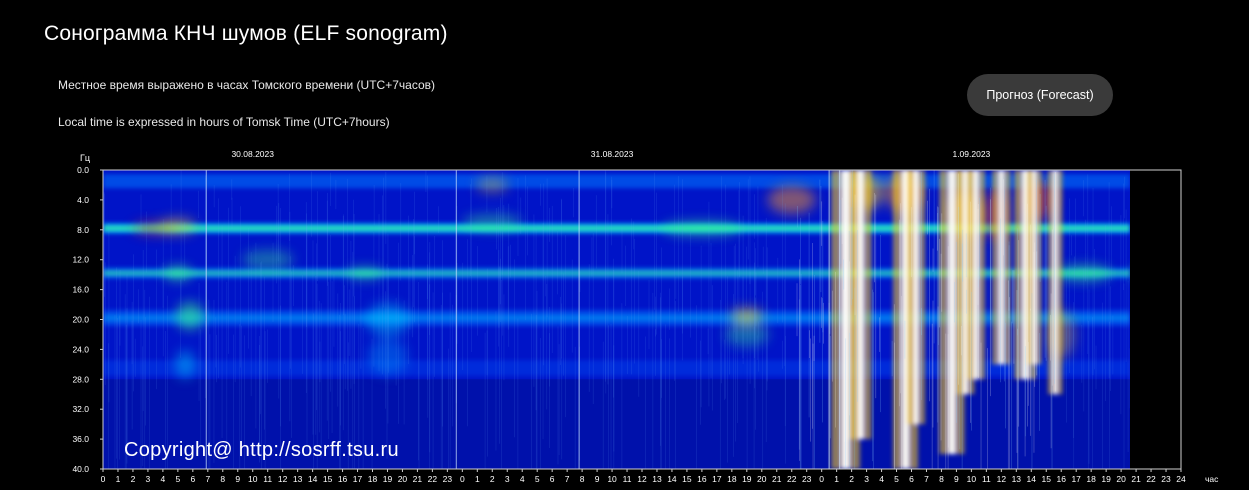 The image size is (1249, 490). Describe the element at coordinates (80, 260) in the screenshot. I see `y-tick-label: 12.0` at that location.